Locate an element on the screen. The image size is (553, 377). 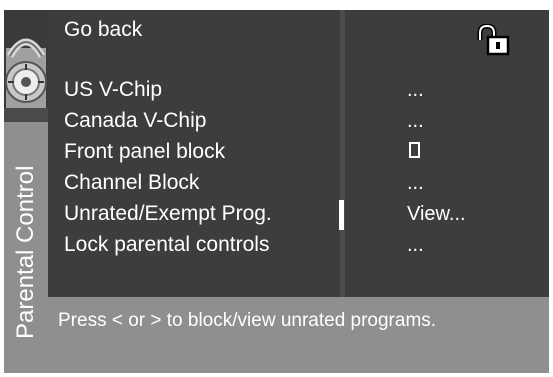
menu-item-front-panel-block: Front panel block is located at coordinates (144, 152).